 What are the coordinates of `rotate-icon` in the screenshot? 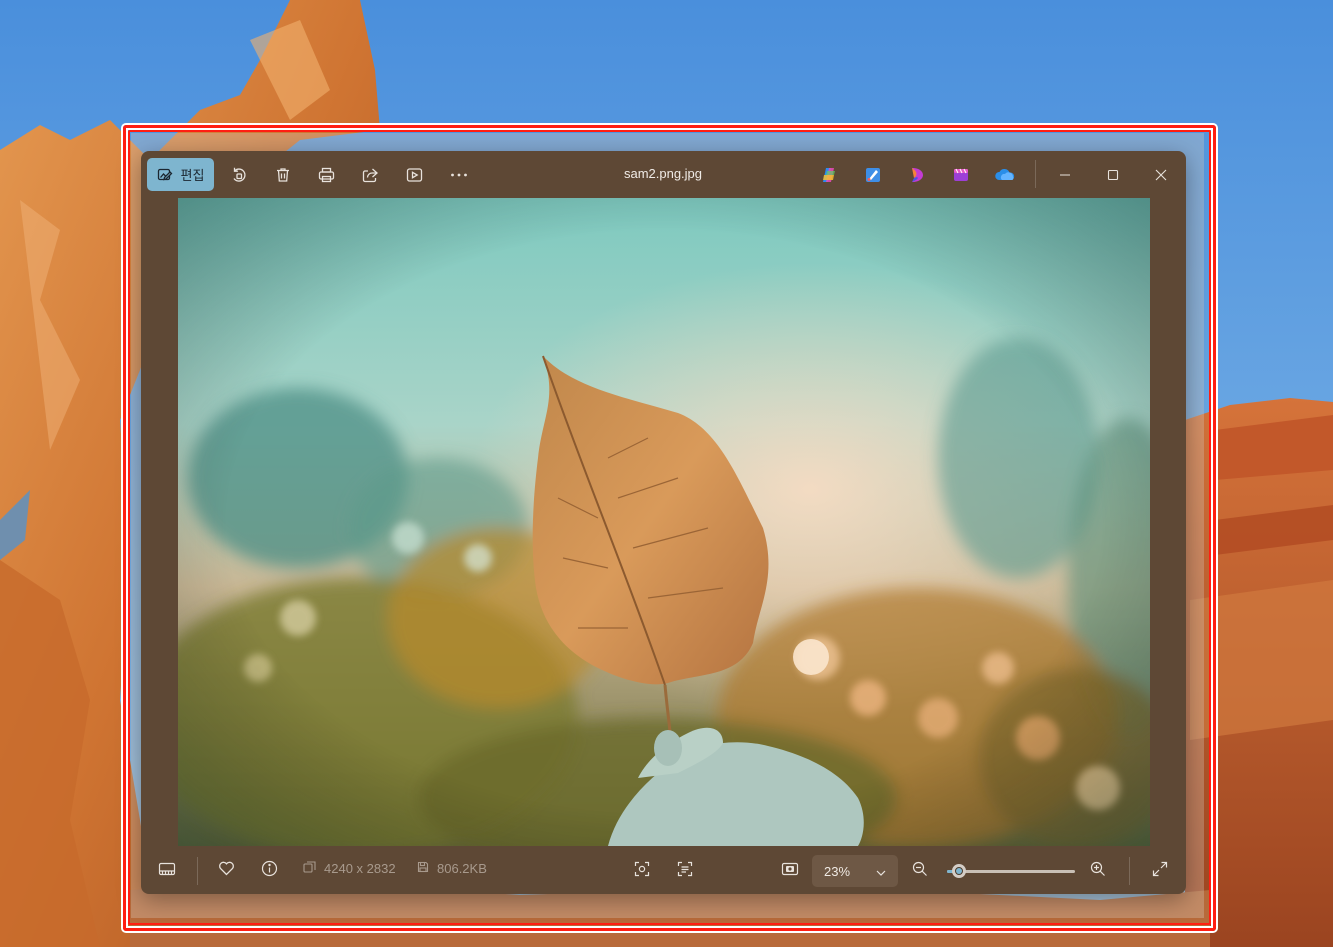 It's located at (239, 175).